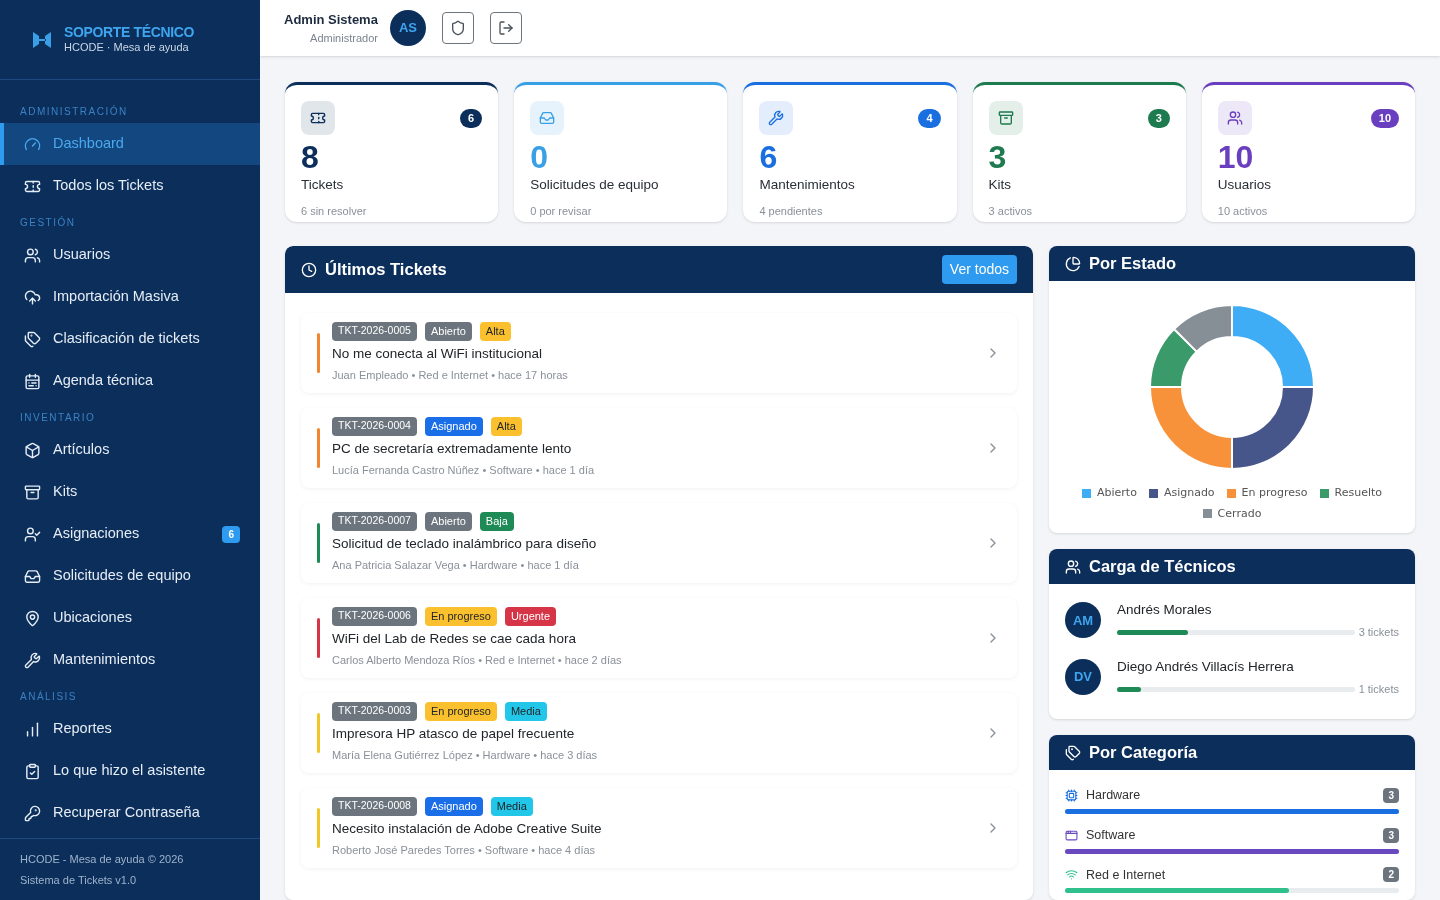 The width and height of the screenshot is (1440, 900). Describe the element at coordinates (1073, 263) in the screenshot. I see `pie-chart-icon` at that location.